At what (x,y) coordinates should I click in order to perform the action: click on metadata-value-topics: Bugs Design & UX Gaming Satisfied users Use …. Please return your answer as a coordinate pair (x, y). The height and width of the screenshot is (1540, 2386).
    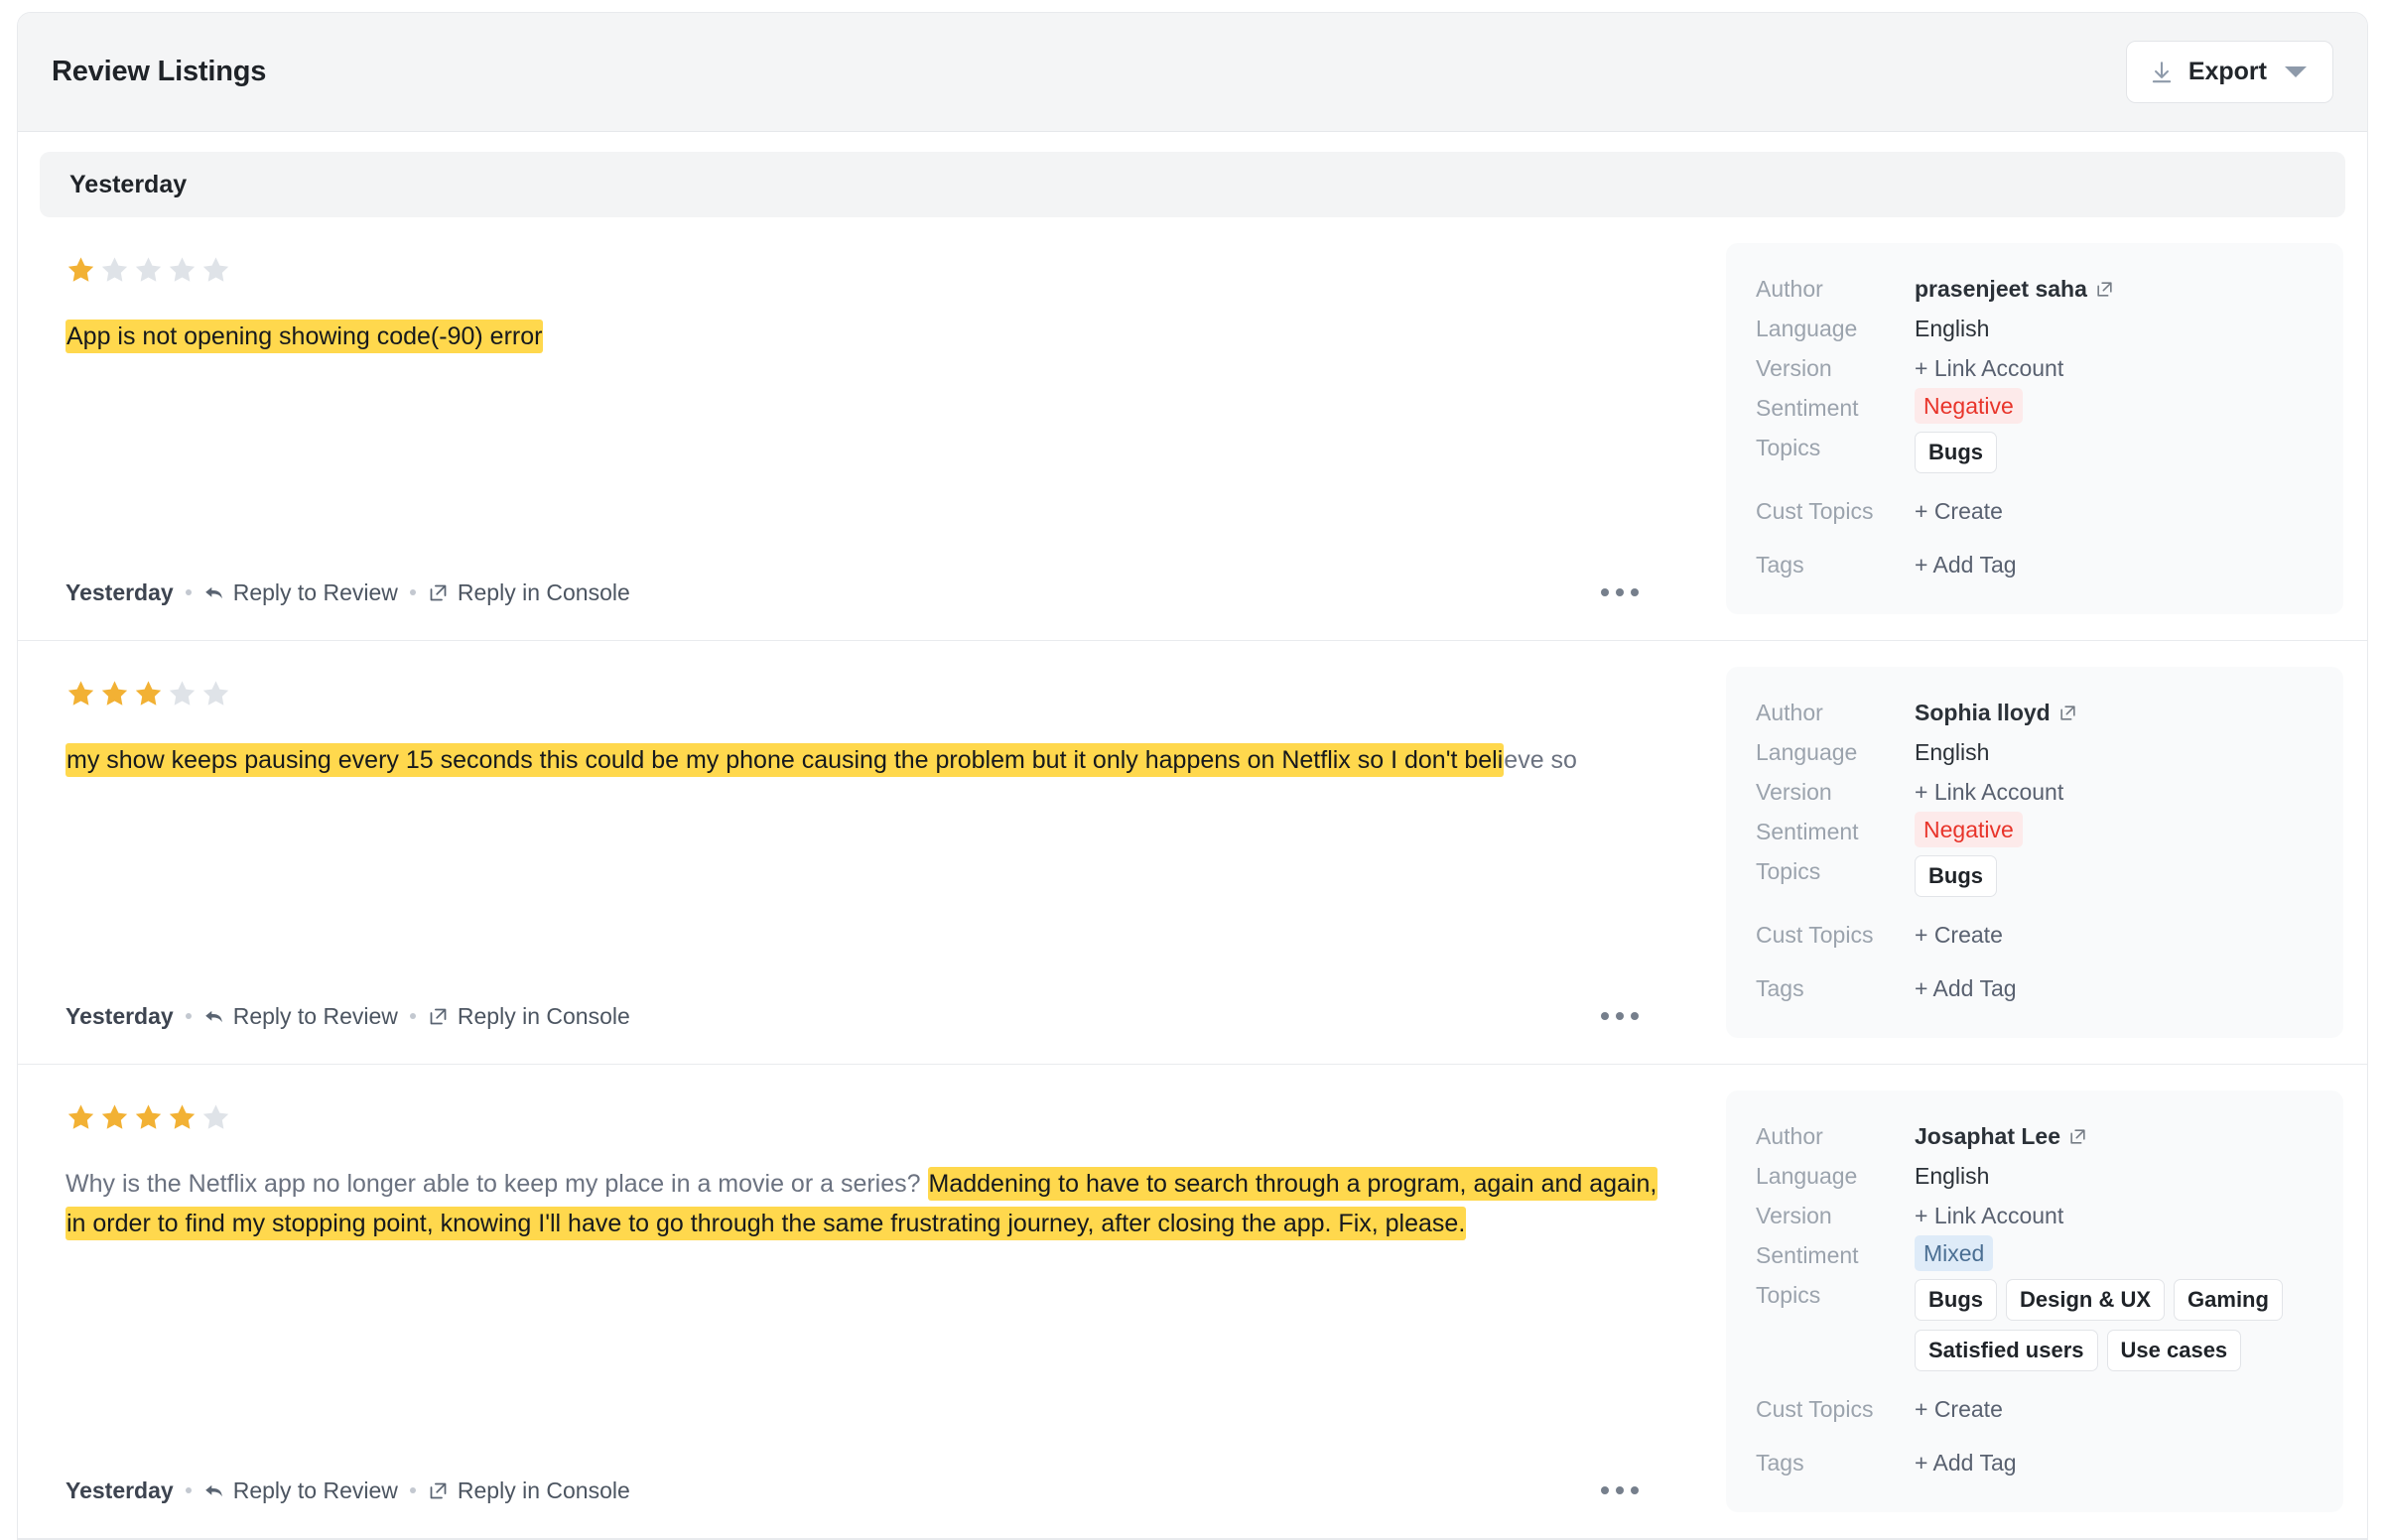
    Looking at the image, I should click on (2114, 1325).